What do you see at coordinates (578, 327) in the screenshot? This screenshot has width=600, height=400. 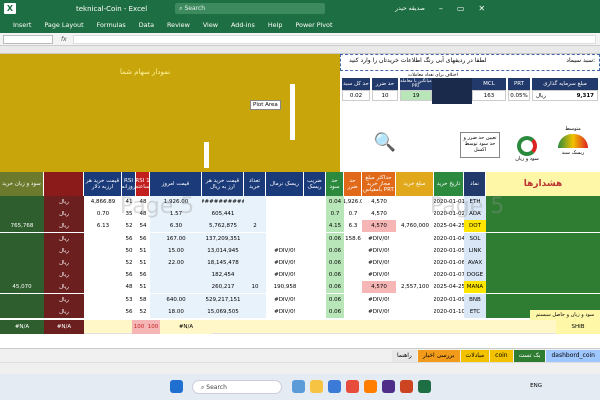 I see `summary-cell: SHIB` at bounding box center [578, 327].